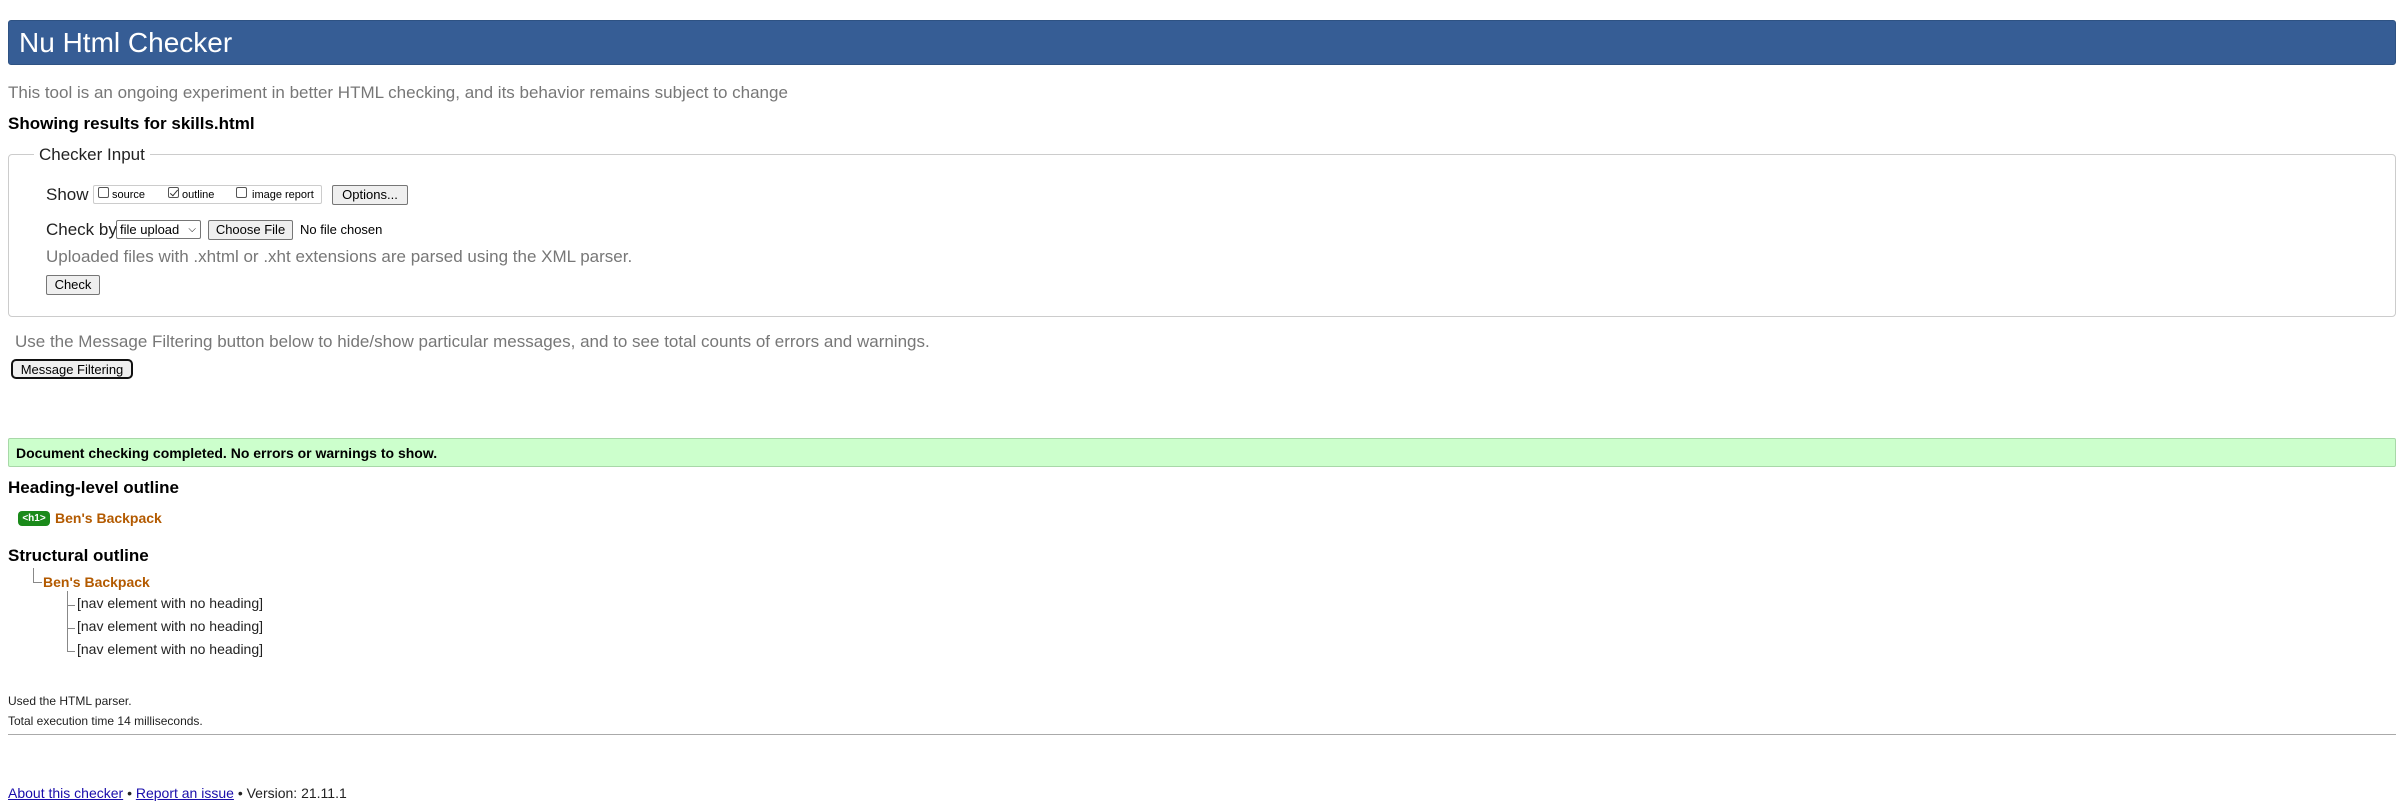 The height and width of the screenshot is (802, 2401). What do you see at coordinates (108, 518) in the screenshot?
I see `heading-outline-item: Ben's Backpack` at bounding box center [108, 518].